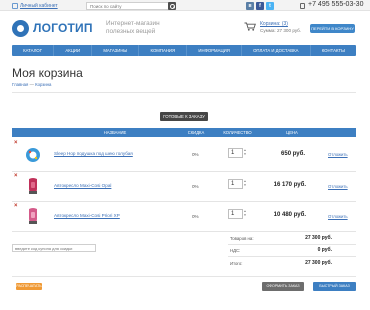  Describe the element at coordinates (336, 4) in the screenshot. I see `phone-number: +7 495 555-03-30` at that location.